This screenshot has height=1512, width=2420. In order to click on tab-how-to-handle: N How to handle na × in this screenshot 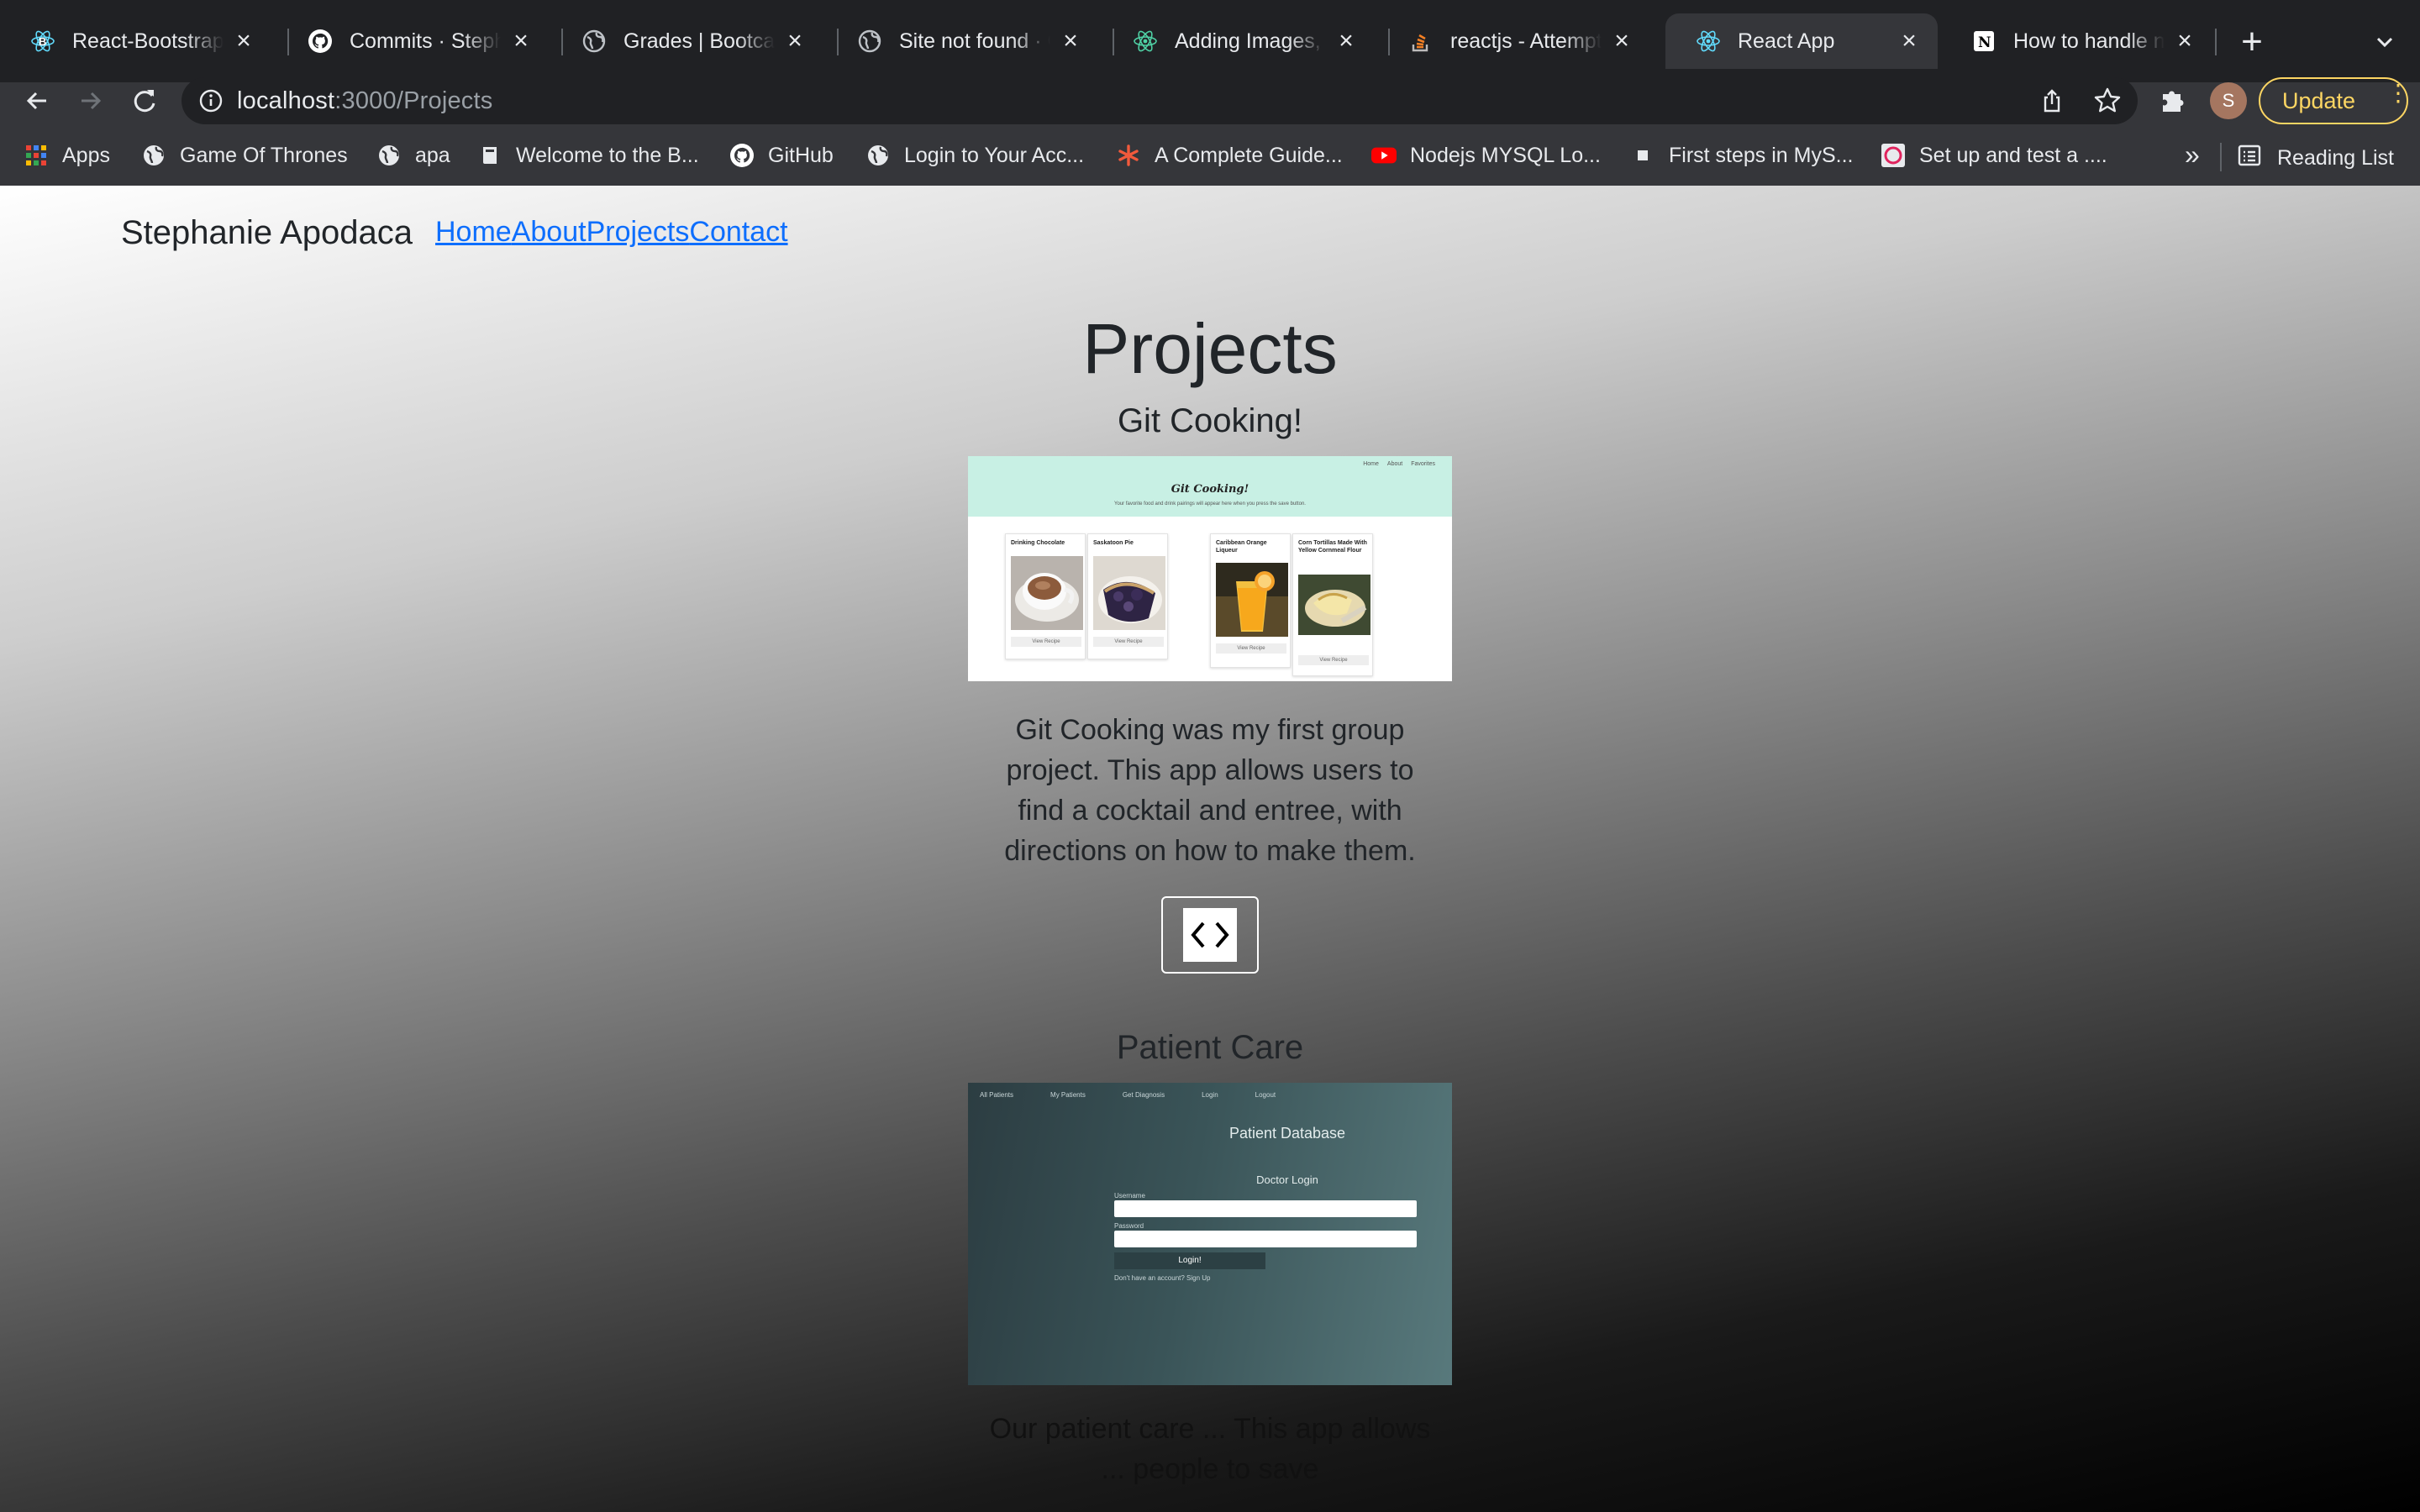, I will do `click(2077, 41)`.